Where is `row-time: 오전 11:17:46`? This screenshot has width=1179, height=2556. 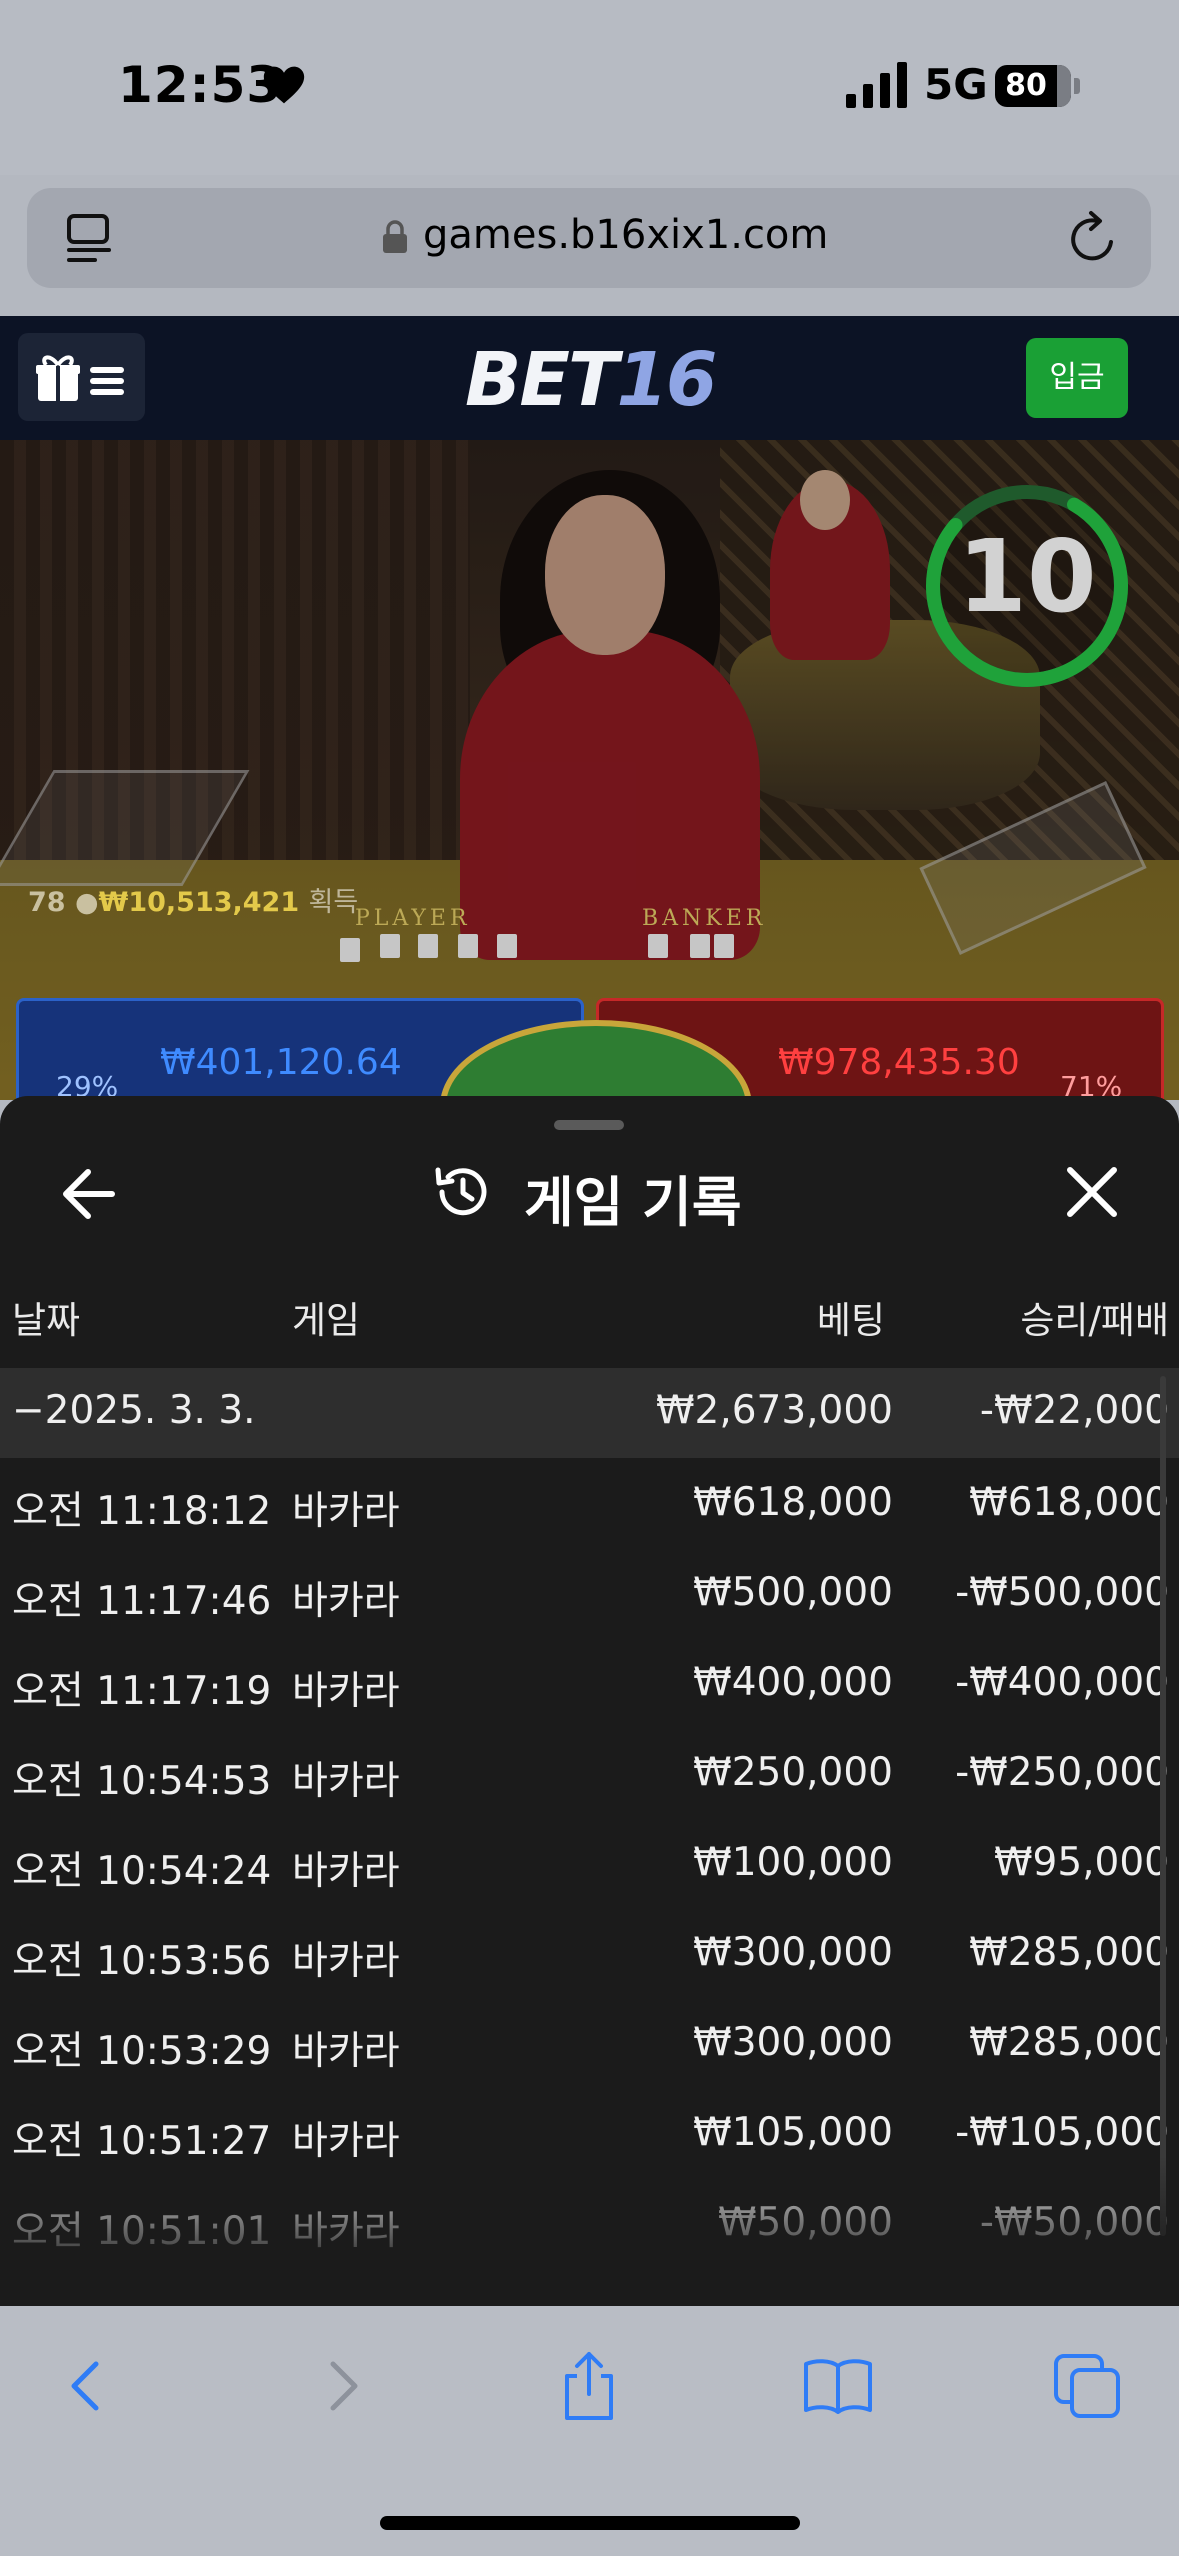 row-time: 오전 11:17:46 is located at coordinates (142, 1601).